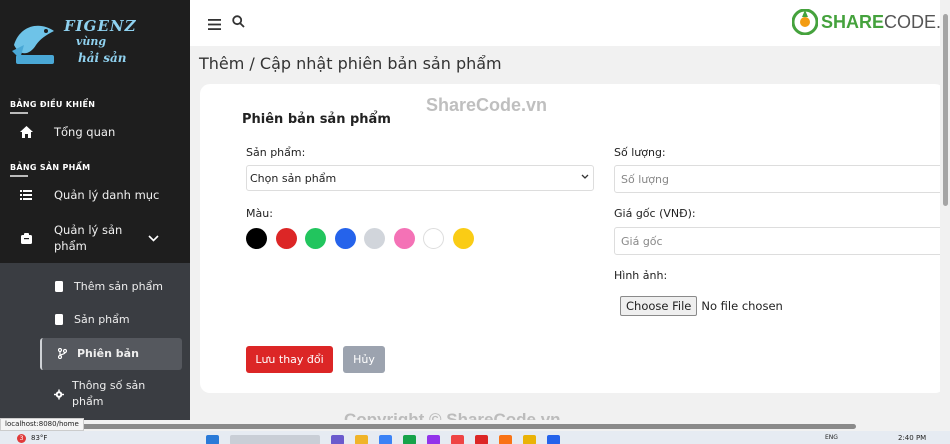 This screenshot has height=444, width=950. Describe the element at coordinates (62, 353) in the screenshot. I see `branch-icon` at that location.